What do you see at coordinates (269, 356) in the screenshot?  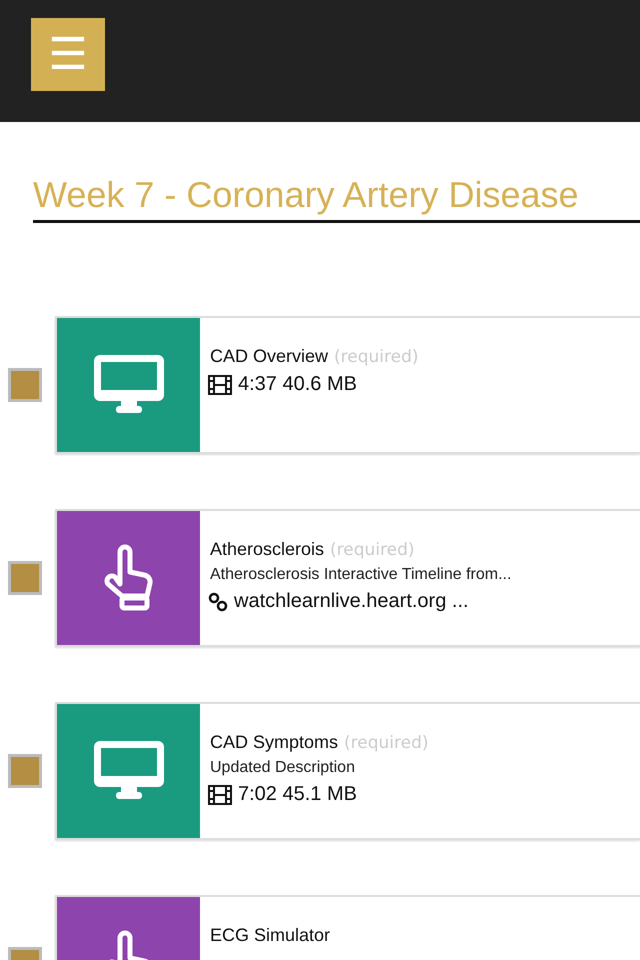 I see `lesson-title: CAD Overview` at bounding box center [269, 356].